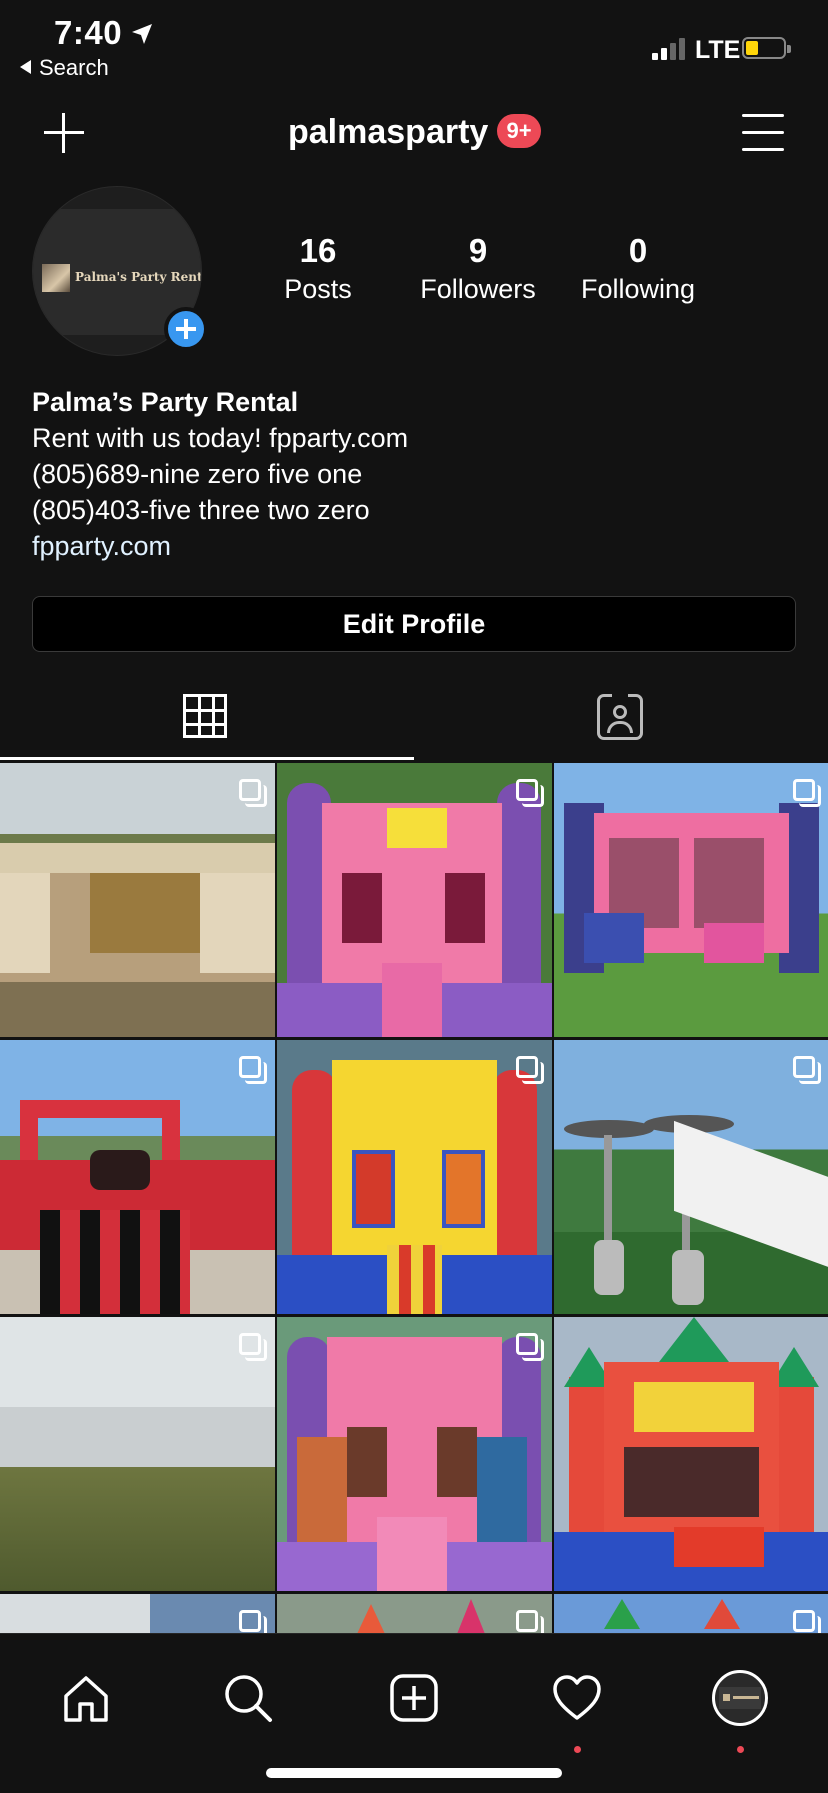  What do you see at coordinates (766, 48) in the screenshot?
I see `battery-icon` at bounding box center [766, 48].